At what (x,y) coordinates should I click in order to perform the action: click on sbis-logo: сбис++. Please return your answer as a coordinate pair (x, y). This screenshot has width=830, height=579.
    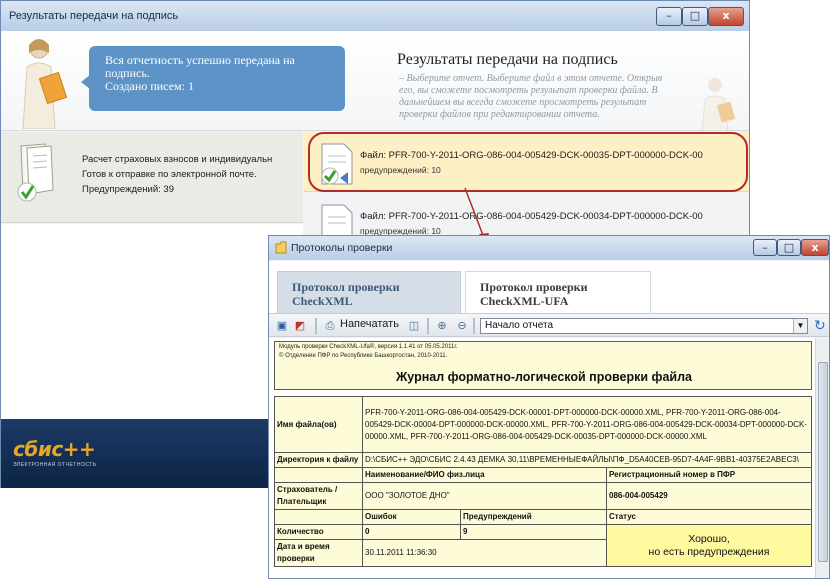
    Looking at the image, I should click on (54, 449).